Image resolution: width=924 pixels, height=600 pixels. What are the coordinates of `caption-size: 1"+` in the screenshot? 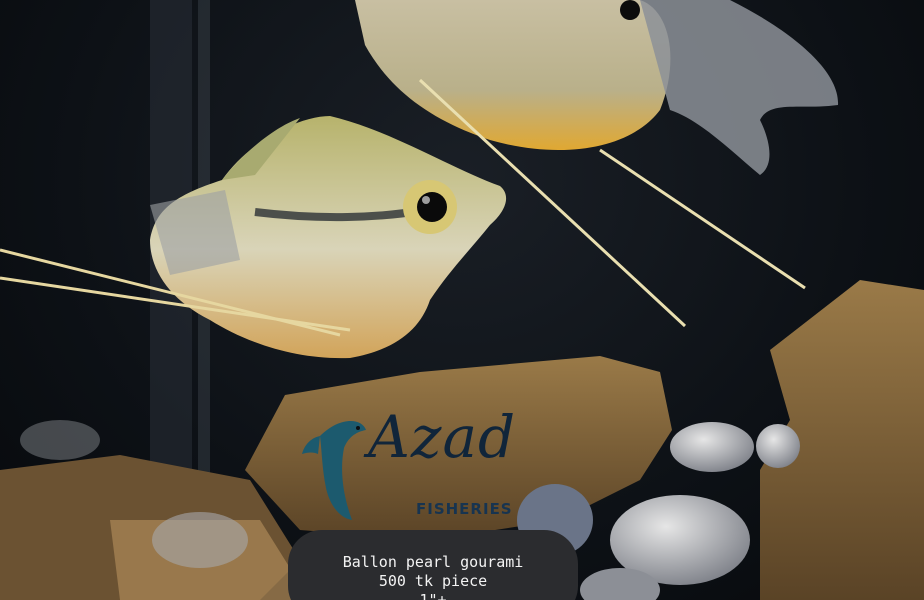 It's located at (433, 595).